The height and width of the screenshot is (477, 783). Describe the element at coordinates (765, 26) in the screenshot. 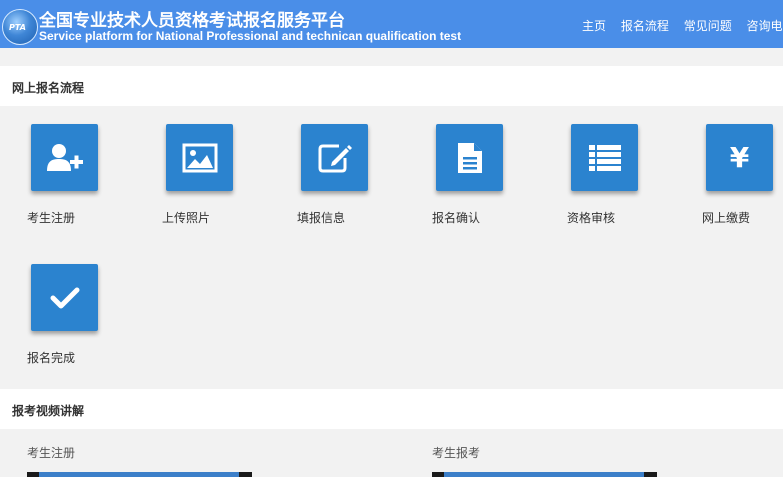

I see `nav-phone: 咨询电话` at that location.